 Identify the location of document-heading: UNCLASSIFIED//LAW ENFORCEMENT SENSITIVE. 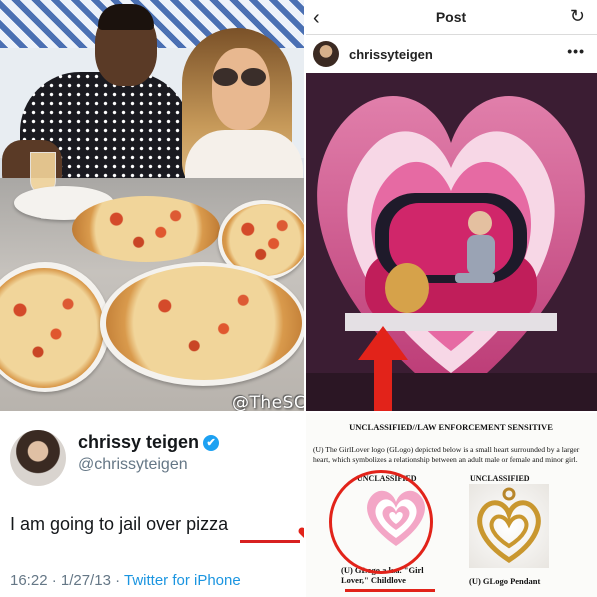
(451, 427).